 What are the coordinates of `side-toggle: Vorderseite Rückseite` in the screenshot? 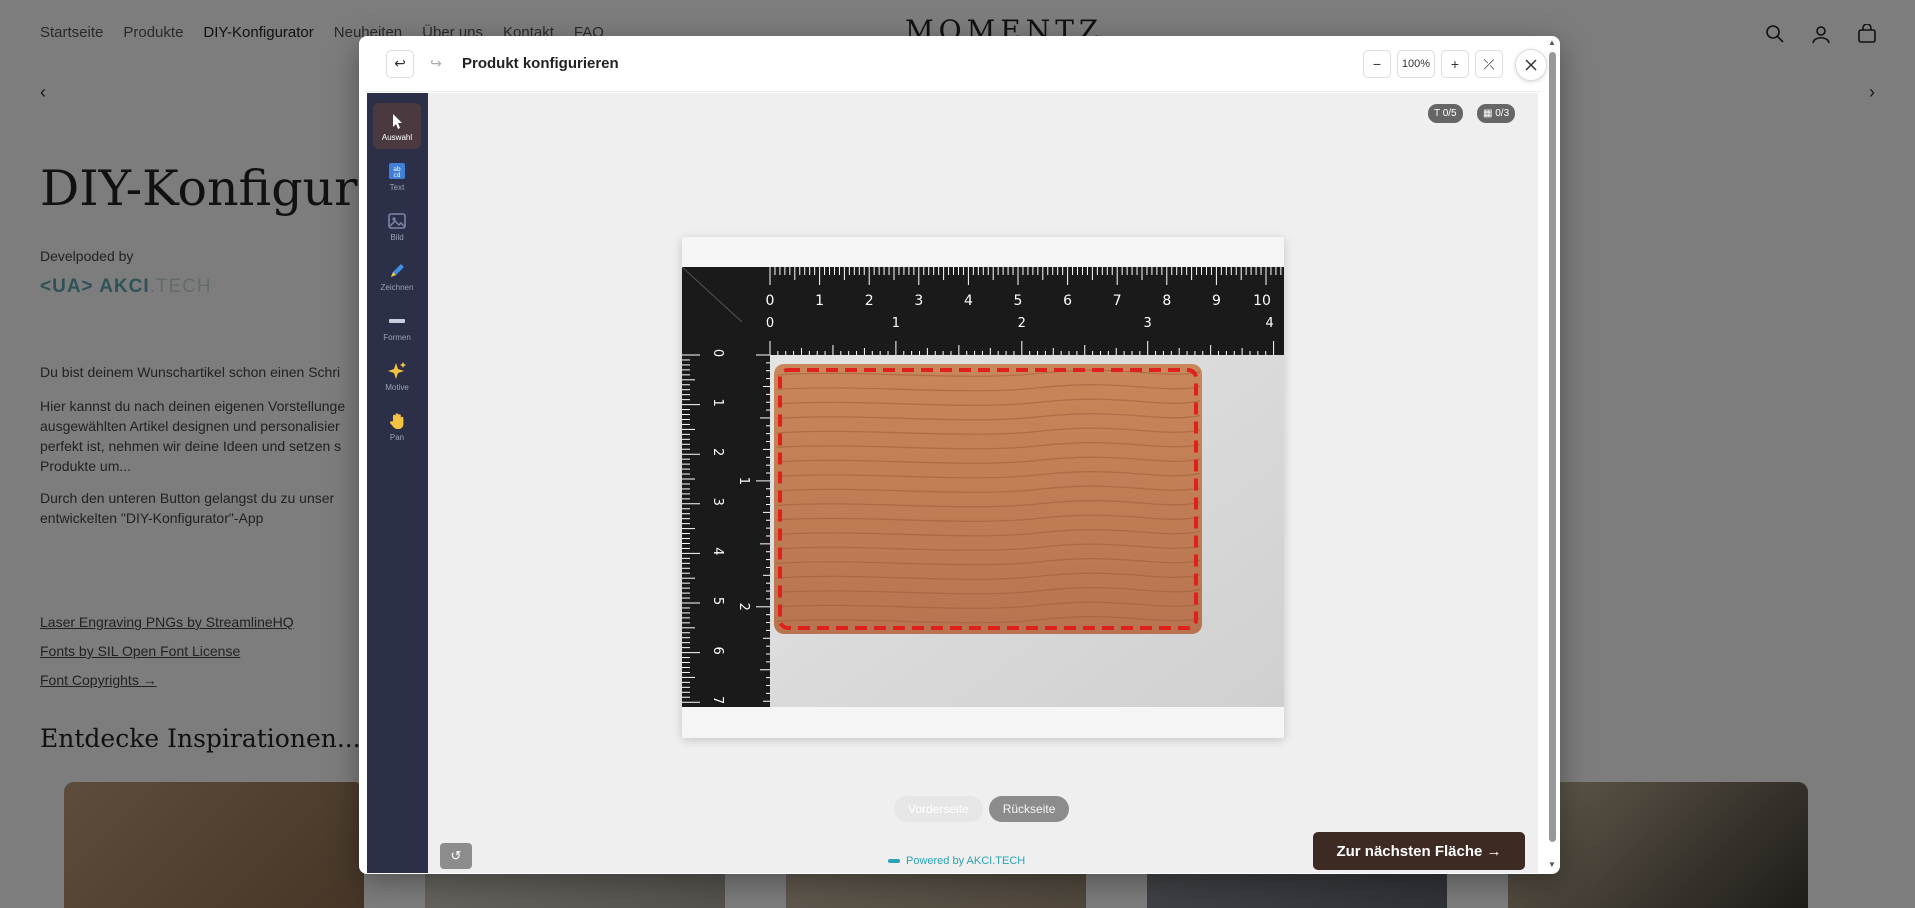 It's located at (982, 809).